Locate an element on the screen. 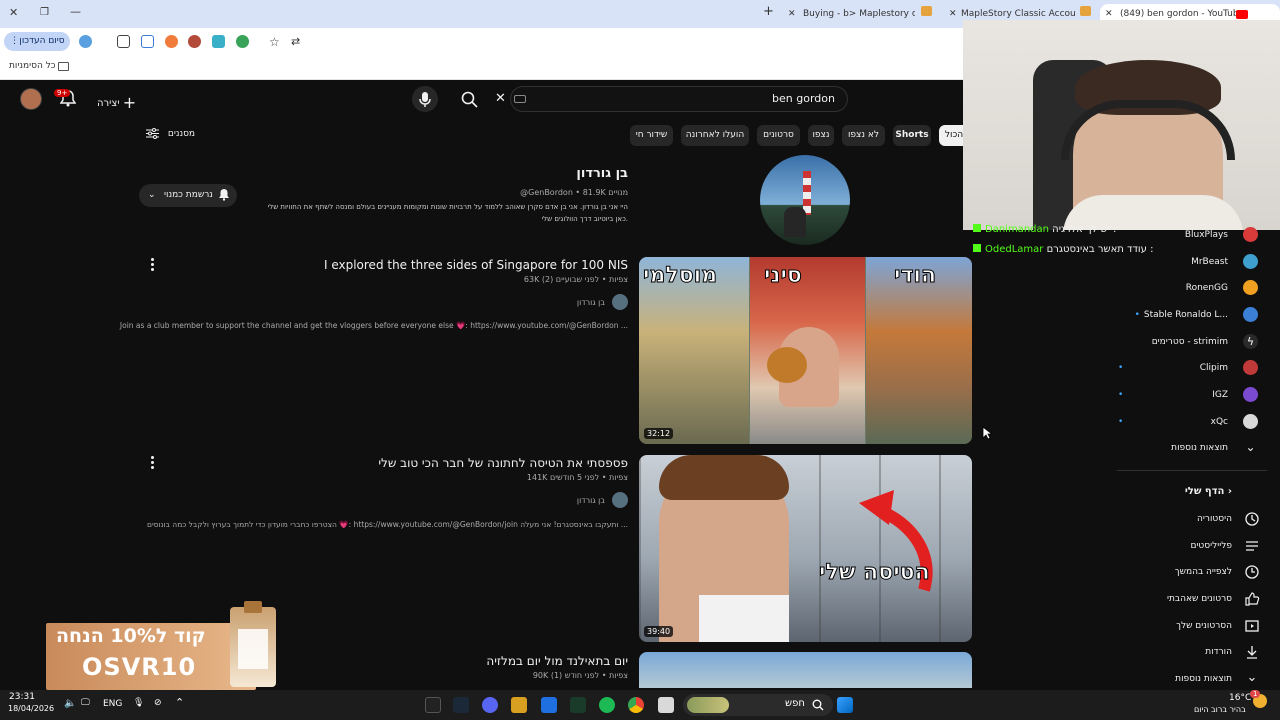  sidebar-item-history: היסטוריה is located at coordinates (1180, 519).